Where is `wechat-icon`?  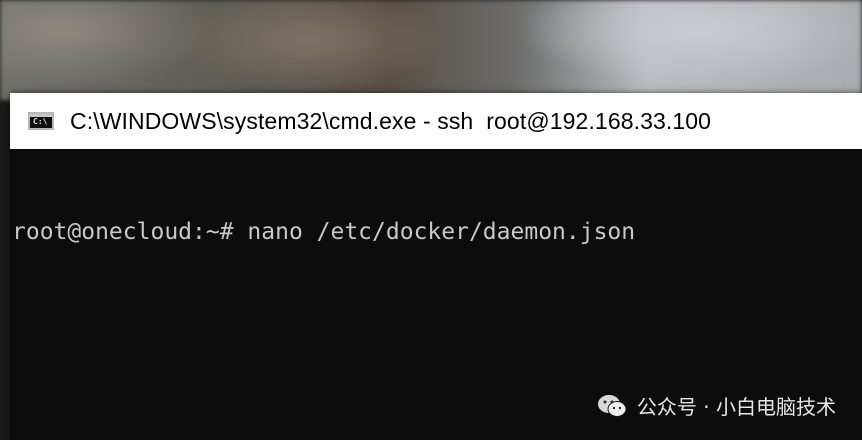
wechat-icon is located at coordinates (612, 405).